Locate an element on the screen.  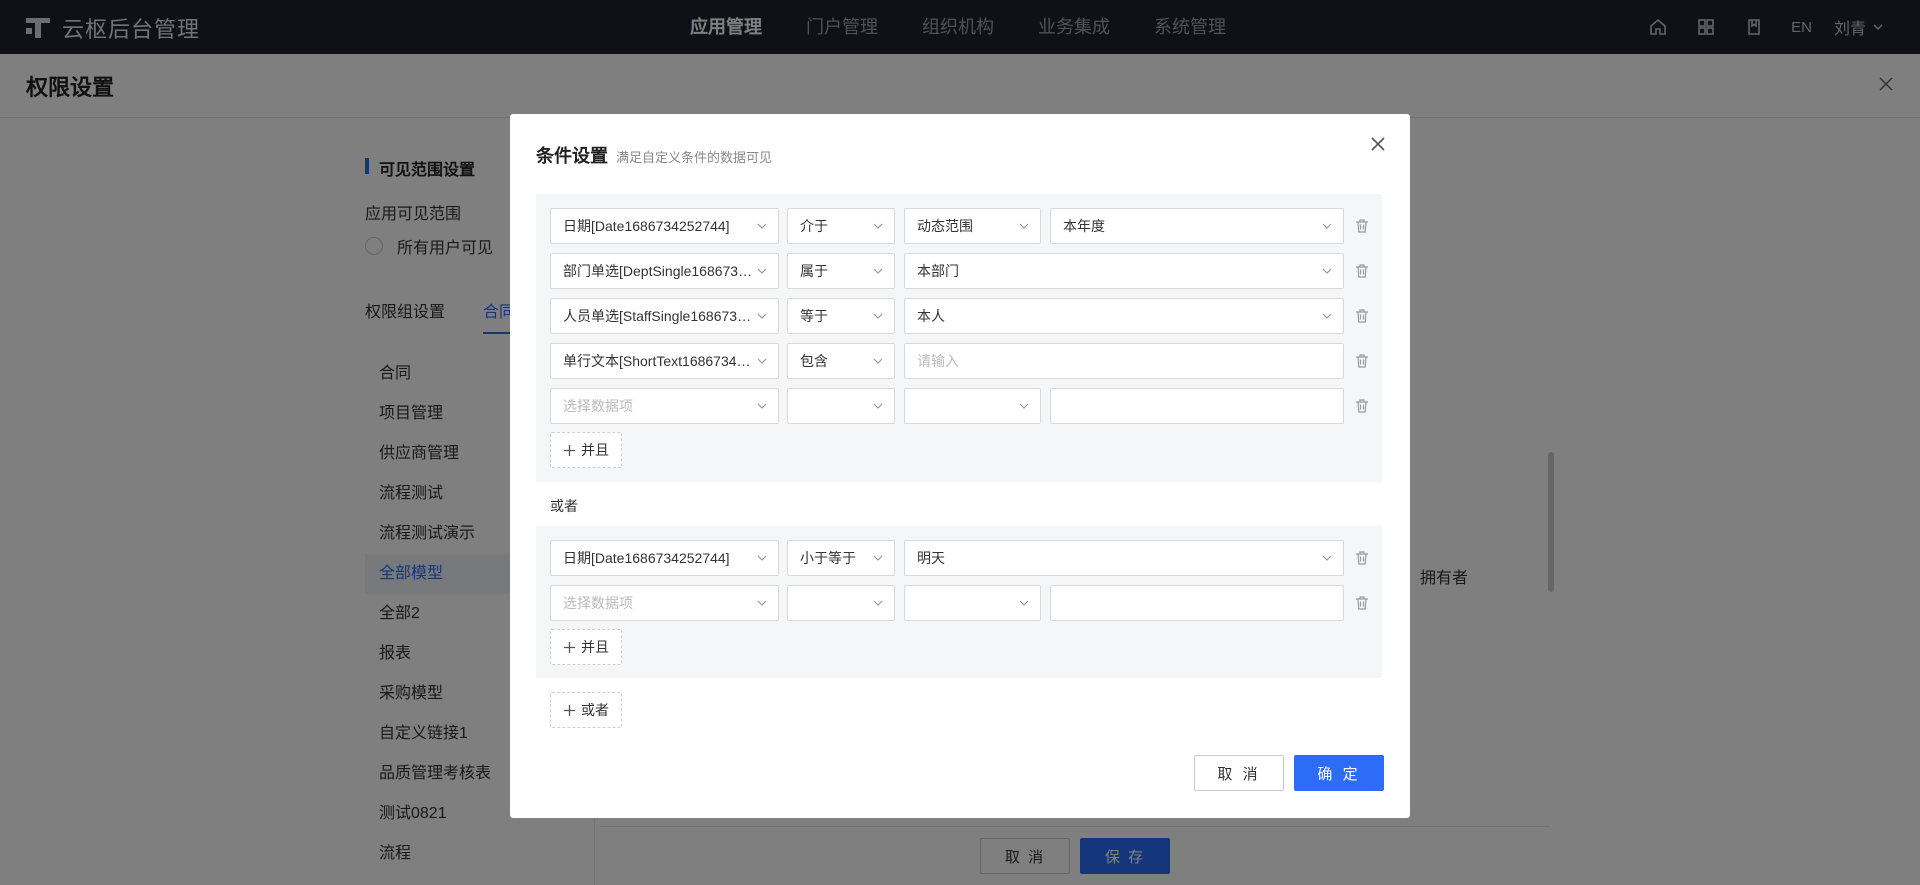
operator-select: 属于 is located at coordinates (841, 271).